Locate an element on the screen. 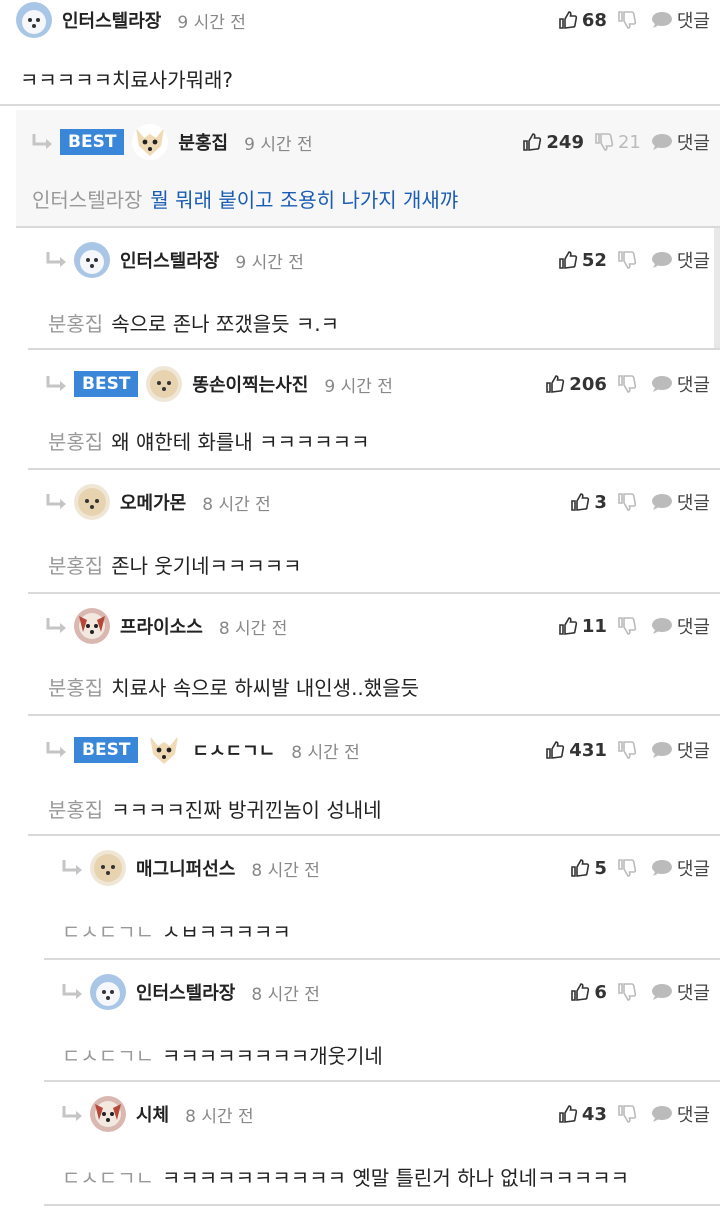  author-name: 프라이소스 is located at coordinates (161, 626).